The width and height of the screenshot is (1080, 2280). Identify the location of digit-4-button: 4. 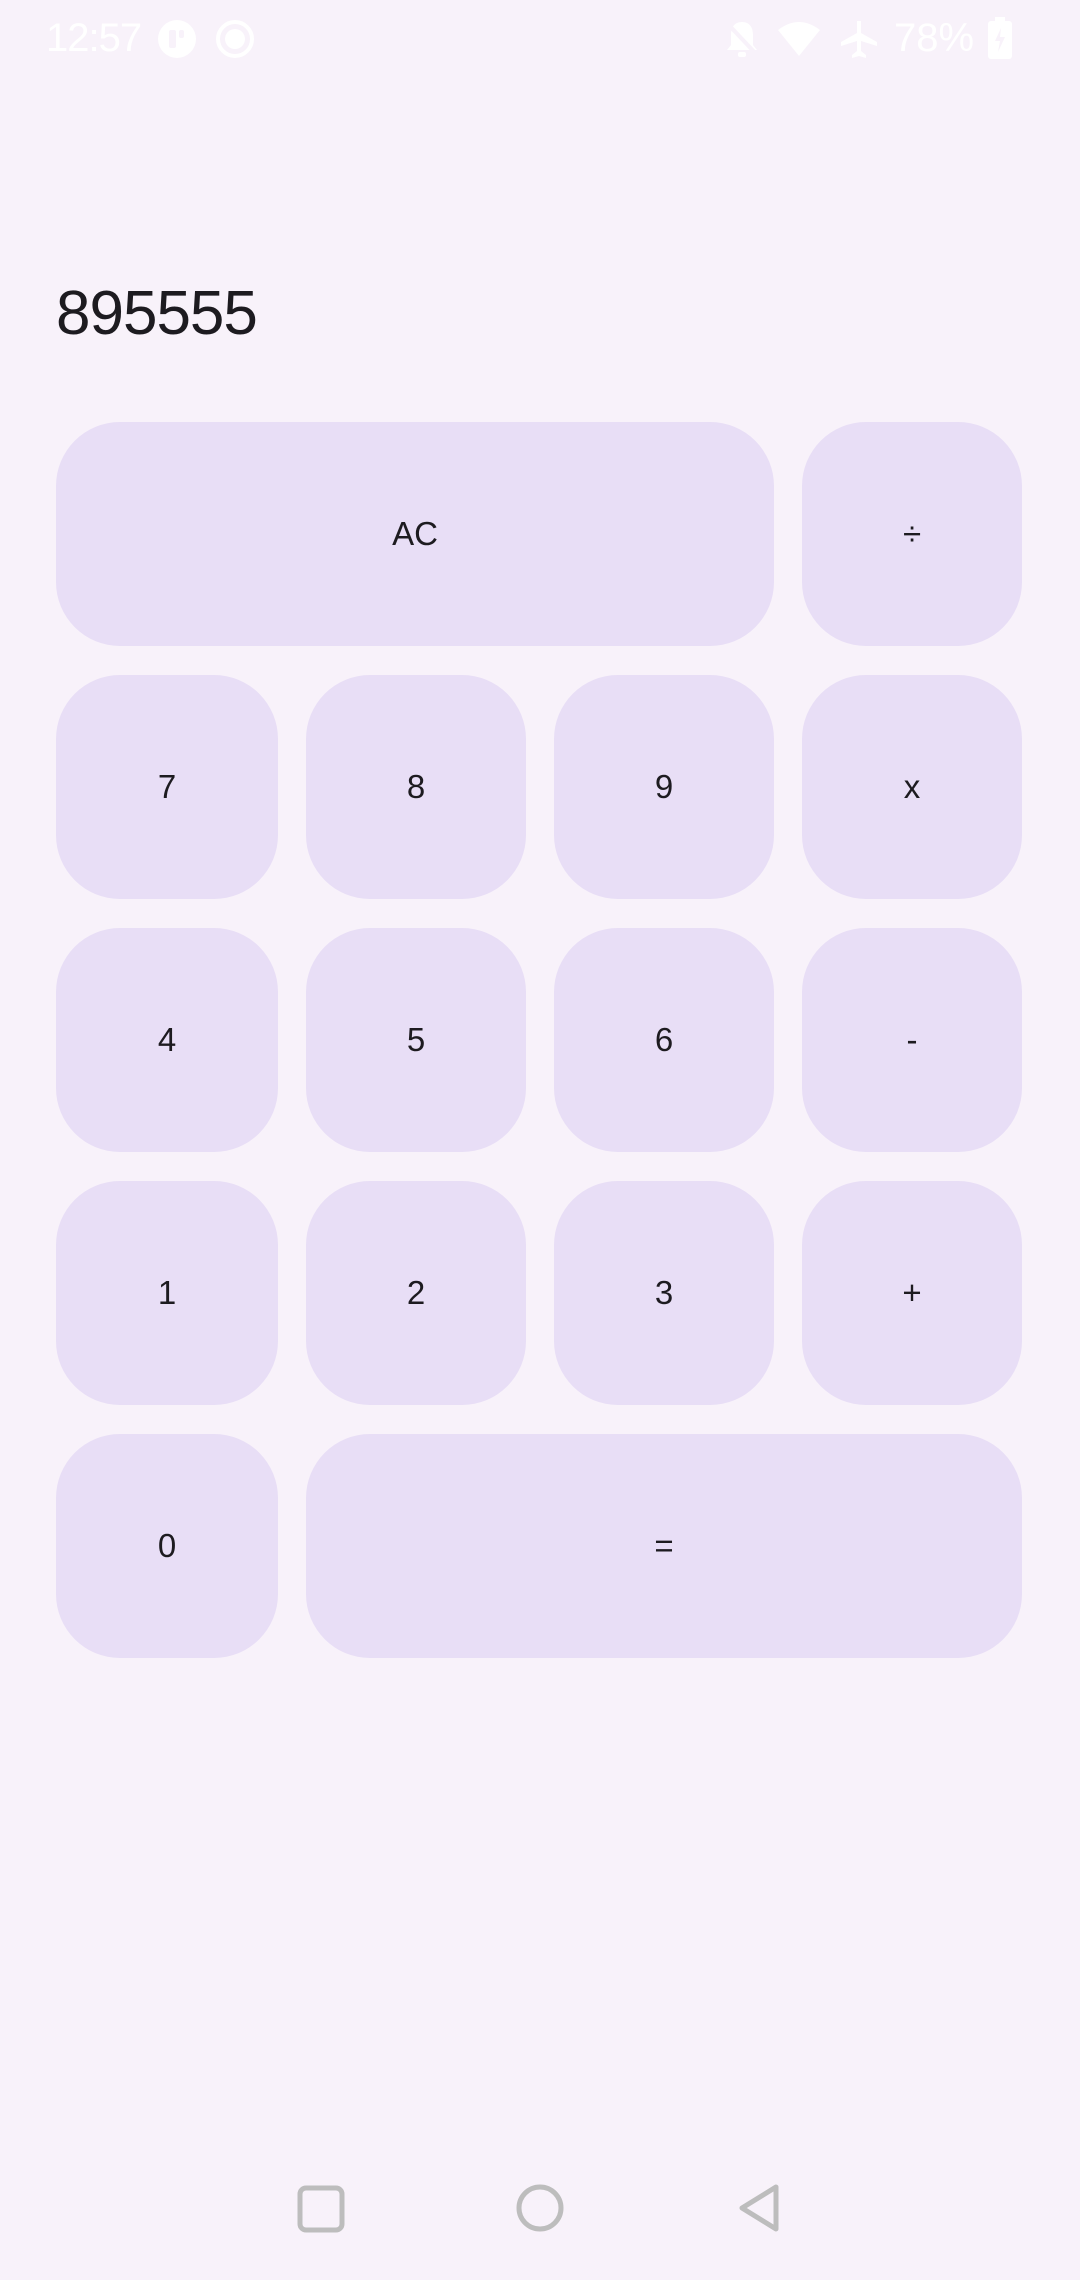
(167, 1040).